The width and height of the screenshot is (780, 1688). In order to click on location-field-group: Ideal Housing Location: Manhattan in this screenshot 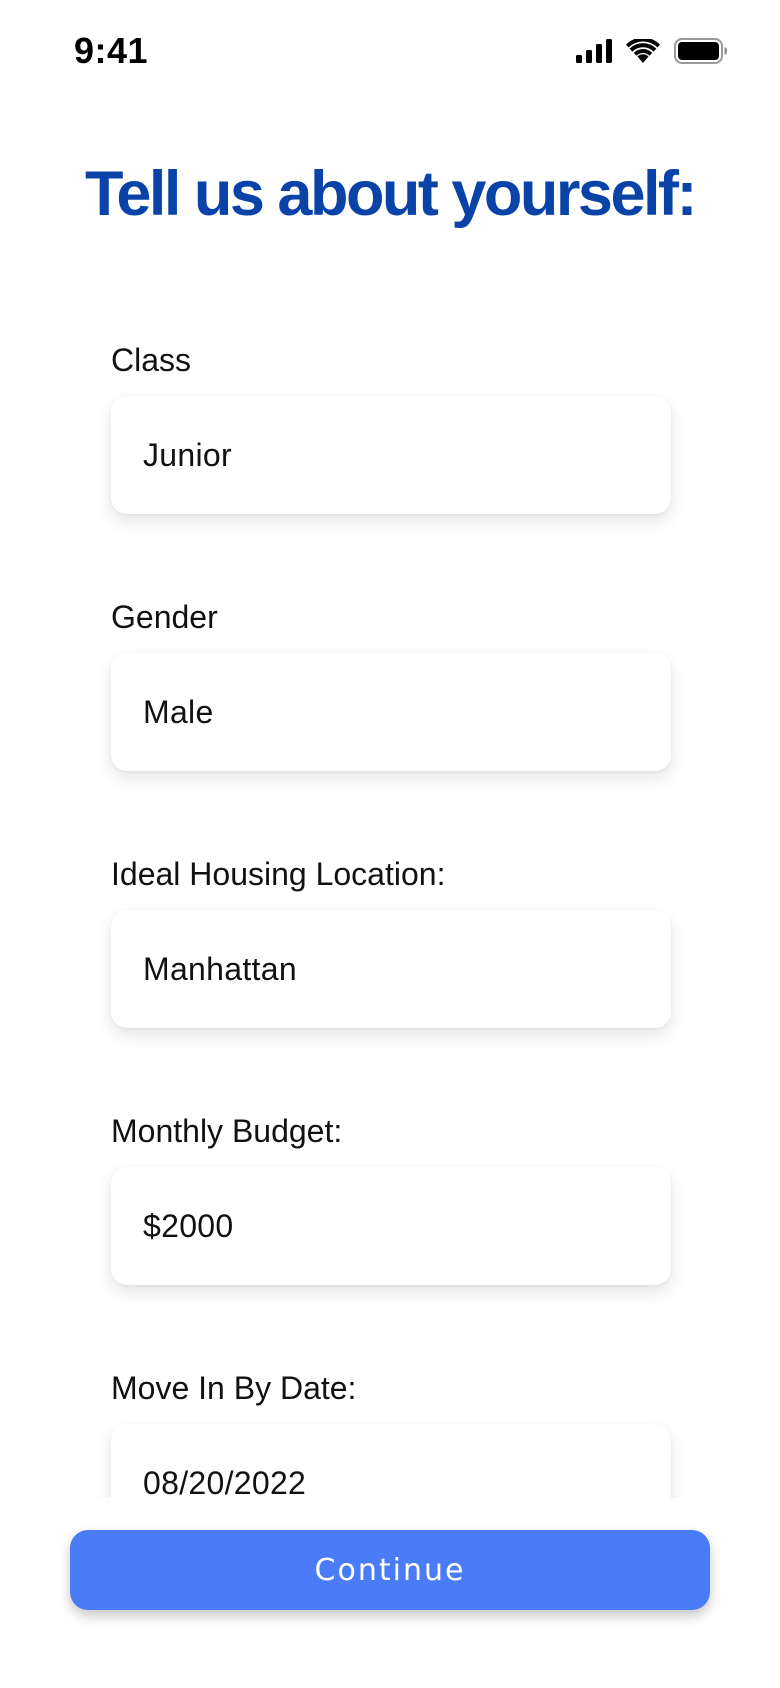, I will do `click(391, 941)`.